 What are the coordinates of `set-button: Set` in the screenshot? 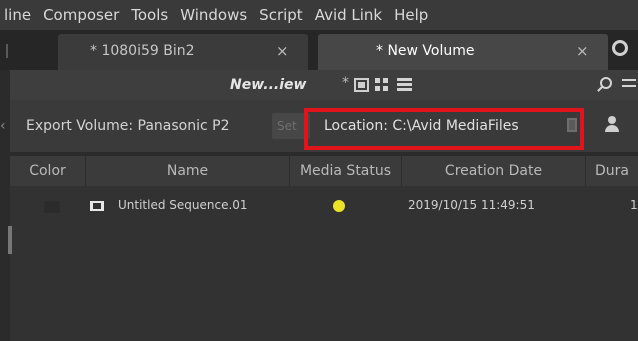 It's located at (291, 126).